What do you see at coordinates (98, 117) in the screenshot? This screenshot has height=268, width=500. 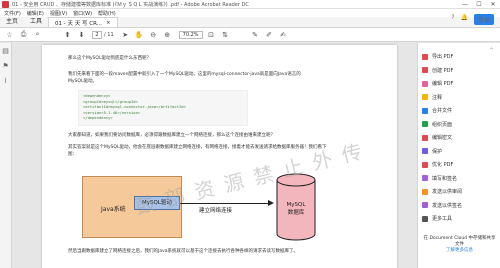 I see `code-line: </dependency>` at bounding box center [98, 117].